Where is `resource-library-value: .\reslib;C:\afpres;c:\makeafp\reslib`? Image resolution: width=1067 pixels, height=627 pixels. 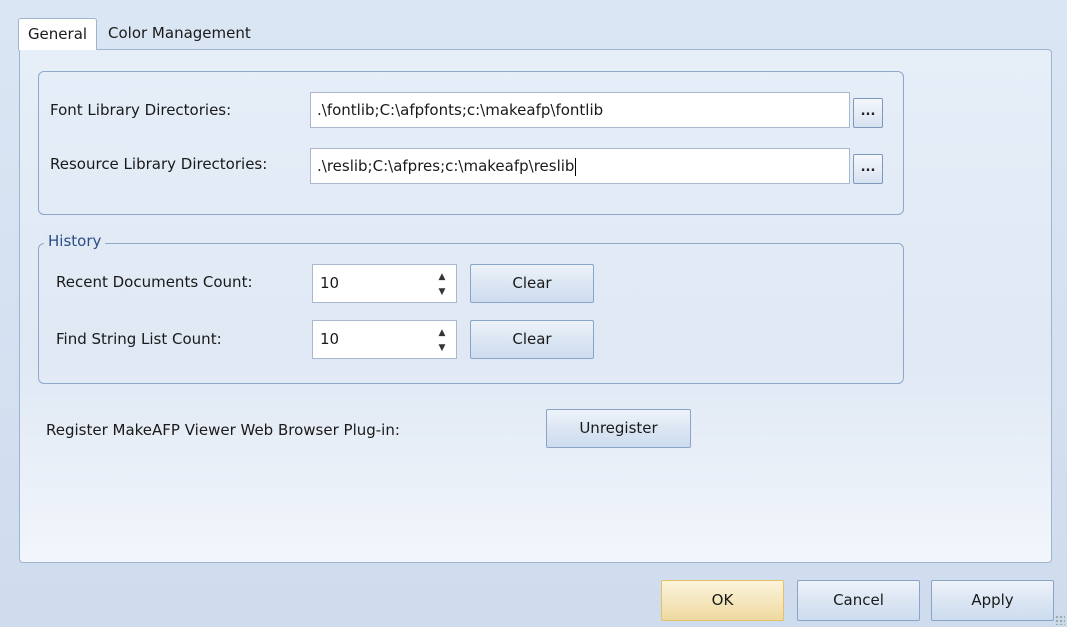
resource-library-value: .\reslib;C:\afpres;c:\makeafp\reslib is located at coordinates (446, 166).